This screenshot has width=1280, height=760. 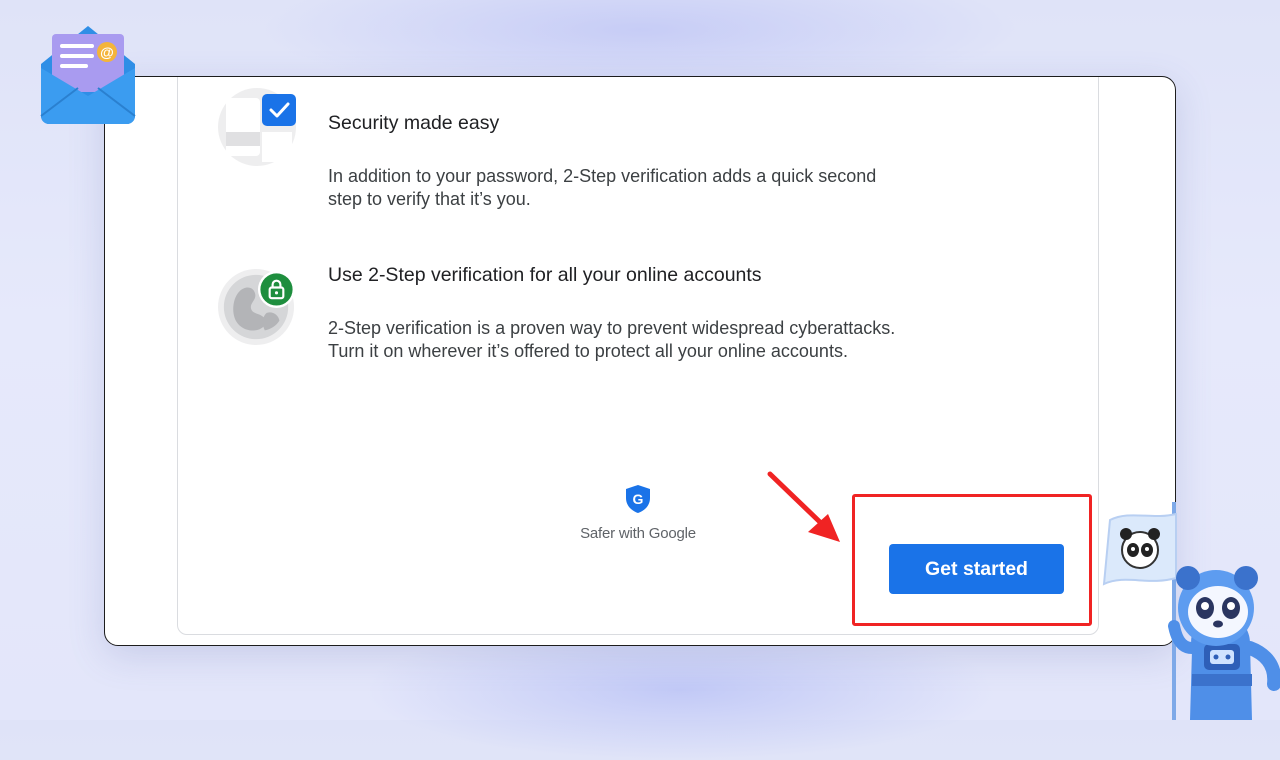 I want to click on globe-lock-icon, so click(x=257, y=307).